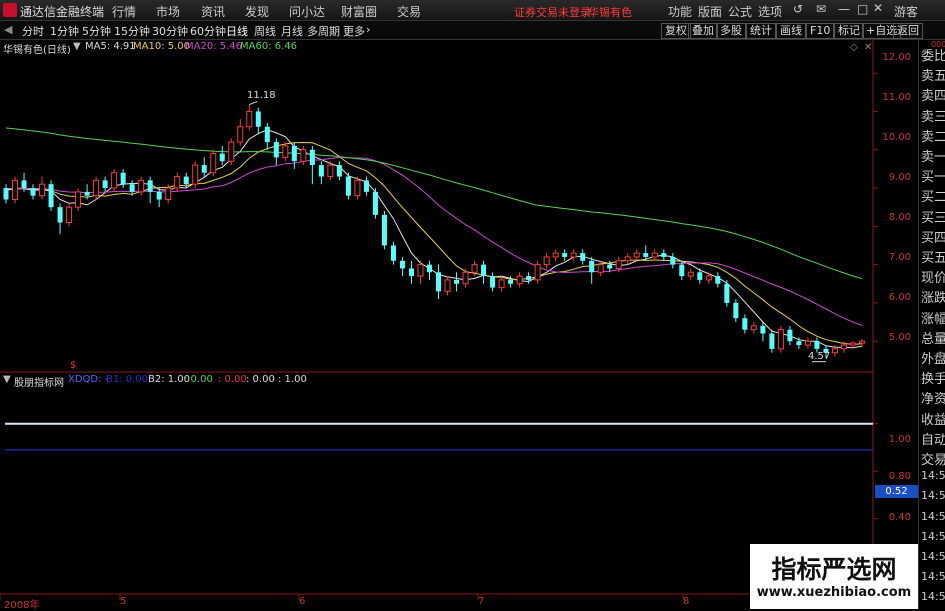 The width and height of the screenshot is (945, 611). Describe the element at coordinates (710, 11) in the screenshot. I see `menu-layout: 版面` at that location.